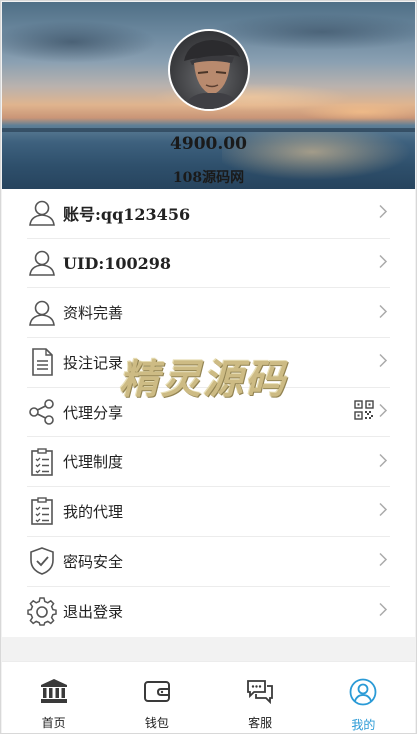 The height and width of the screenshot is (734, 417). I want to click on menu-item-label: 资料完善, so click(93, 313).